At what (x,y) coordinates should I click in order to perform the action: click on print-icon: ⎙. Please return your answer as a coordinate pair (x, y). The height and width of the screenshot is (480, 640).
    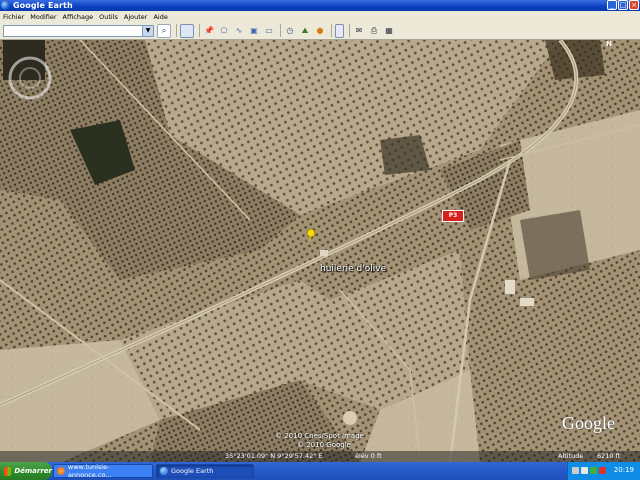
    Looking at the image, I should click on (374, 31).